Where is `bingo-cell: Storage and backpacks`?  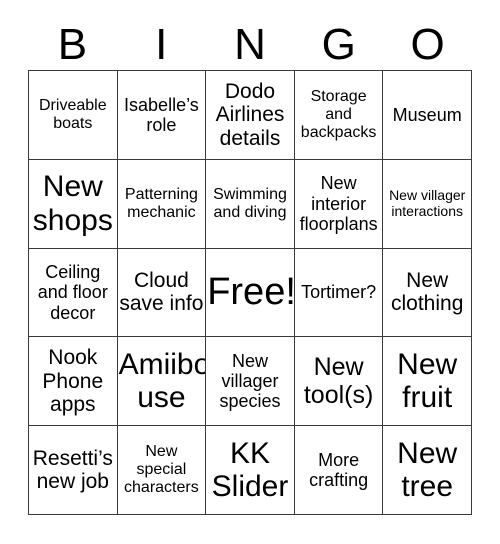 bingo-cell: Storage and backpacks is located at coordinates (339, 115).